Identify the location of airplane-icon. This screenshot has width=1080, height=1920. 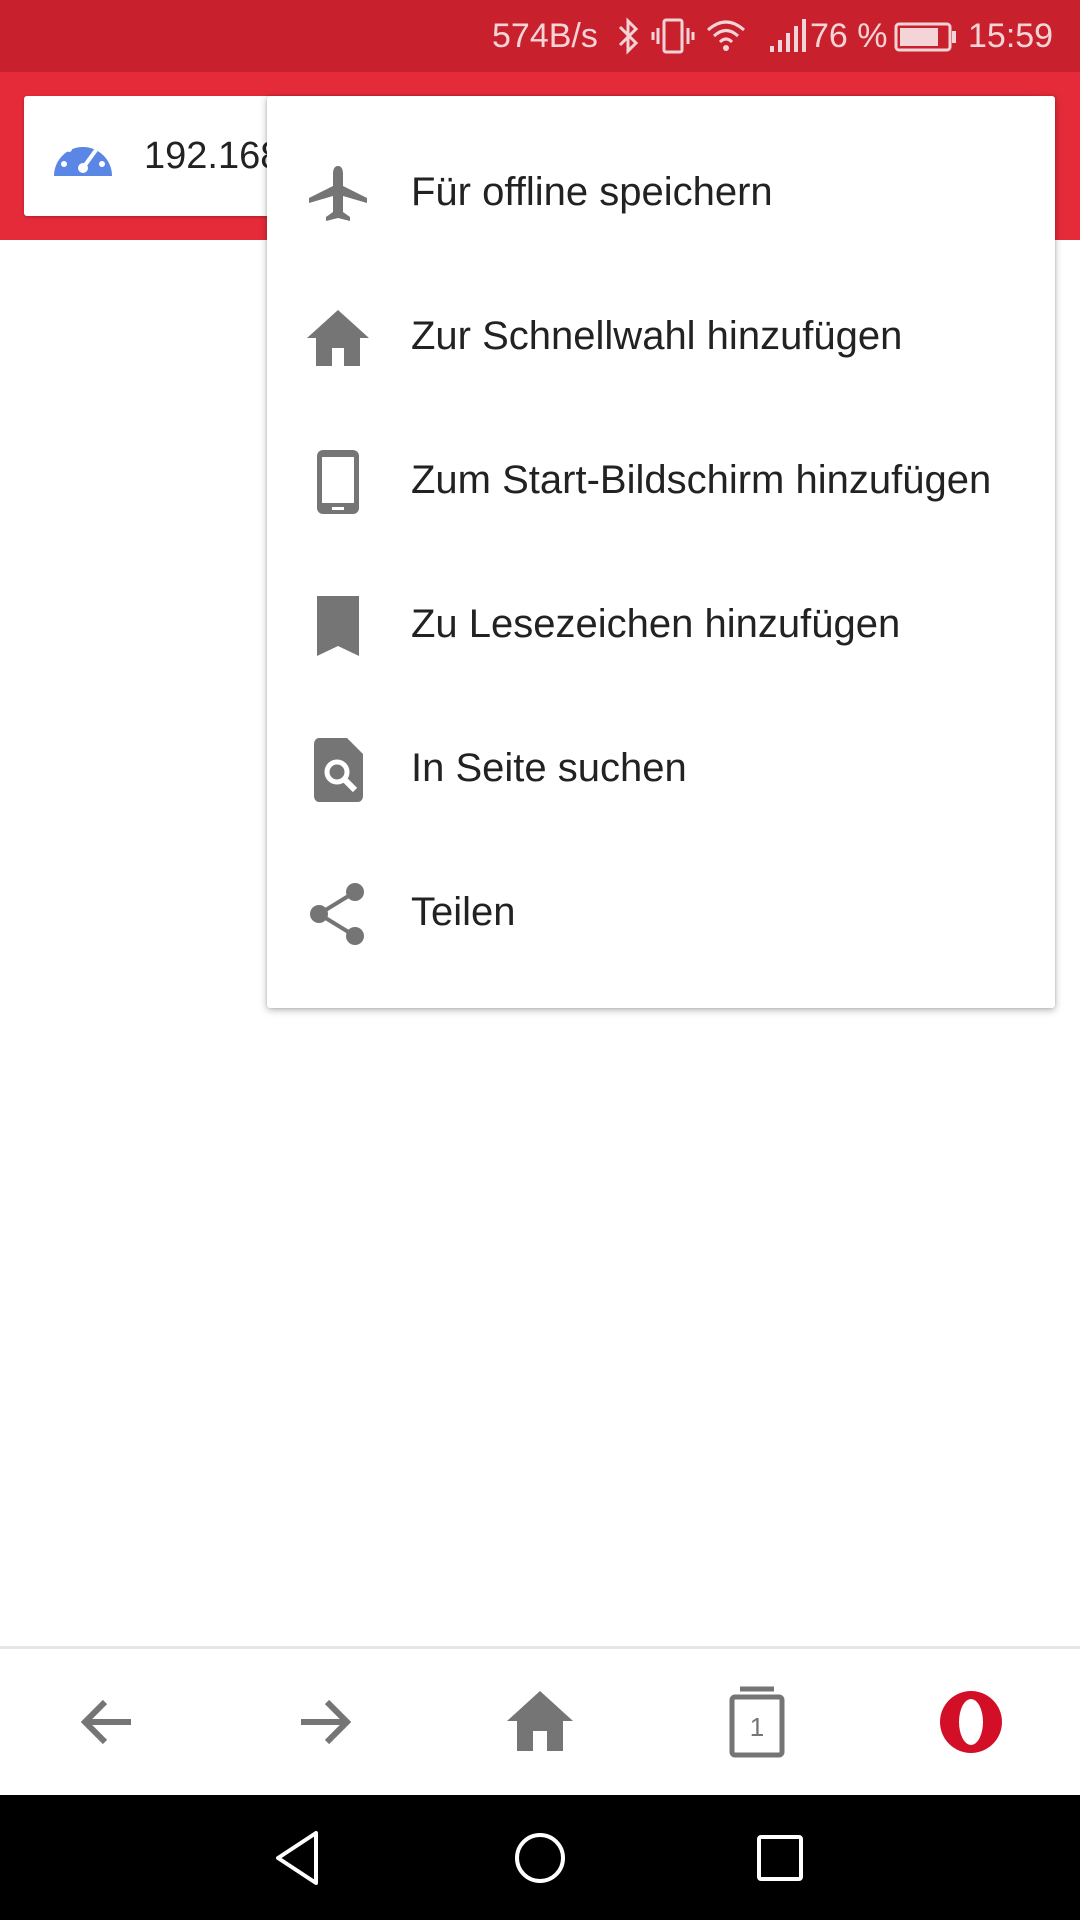
(338, 193).